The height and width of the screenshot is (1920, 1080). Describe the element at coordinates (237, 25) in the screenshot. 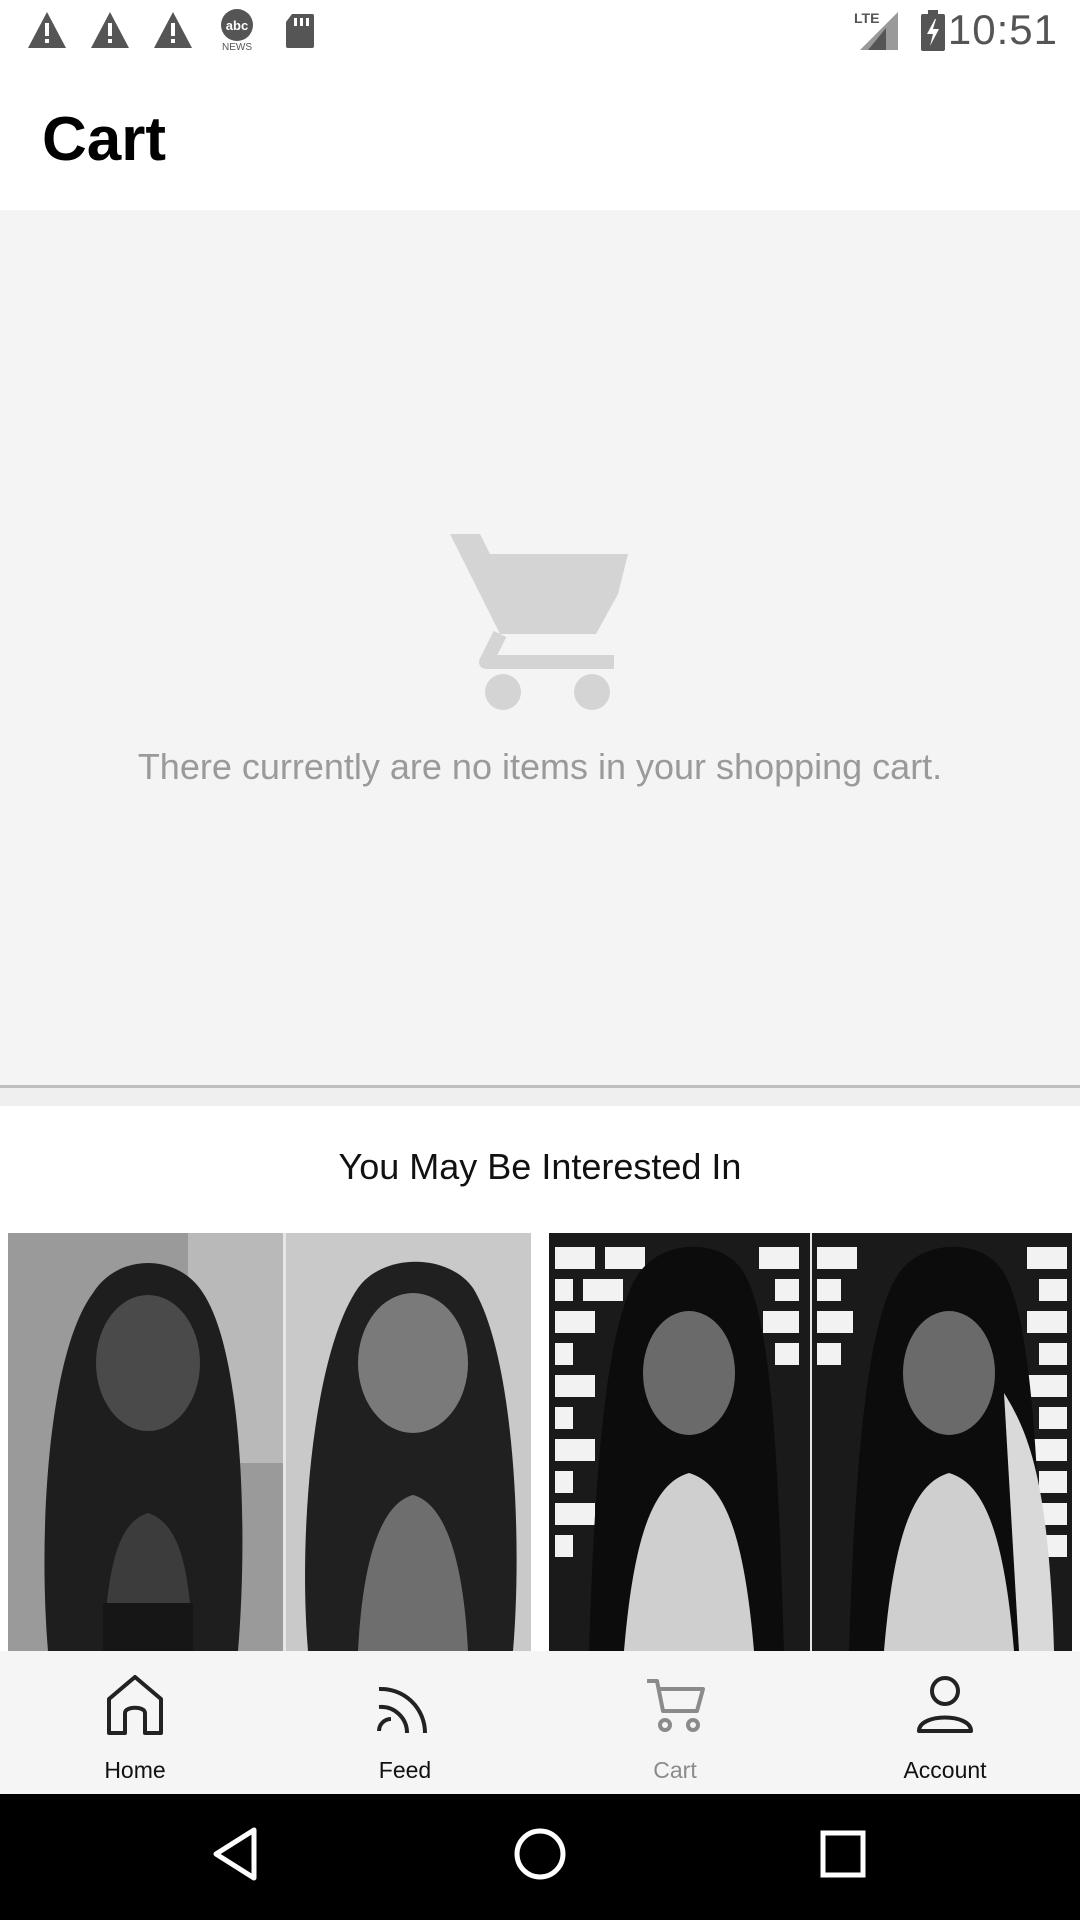

I see `svg-text: abc` at that location.